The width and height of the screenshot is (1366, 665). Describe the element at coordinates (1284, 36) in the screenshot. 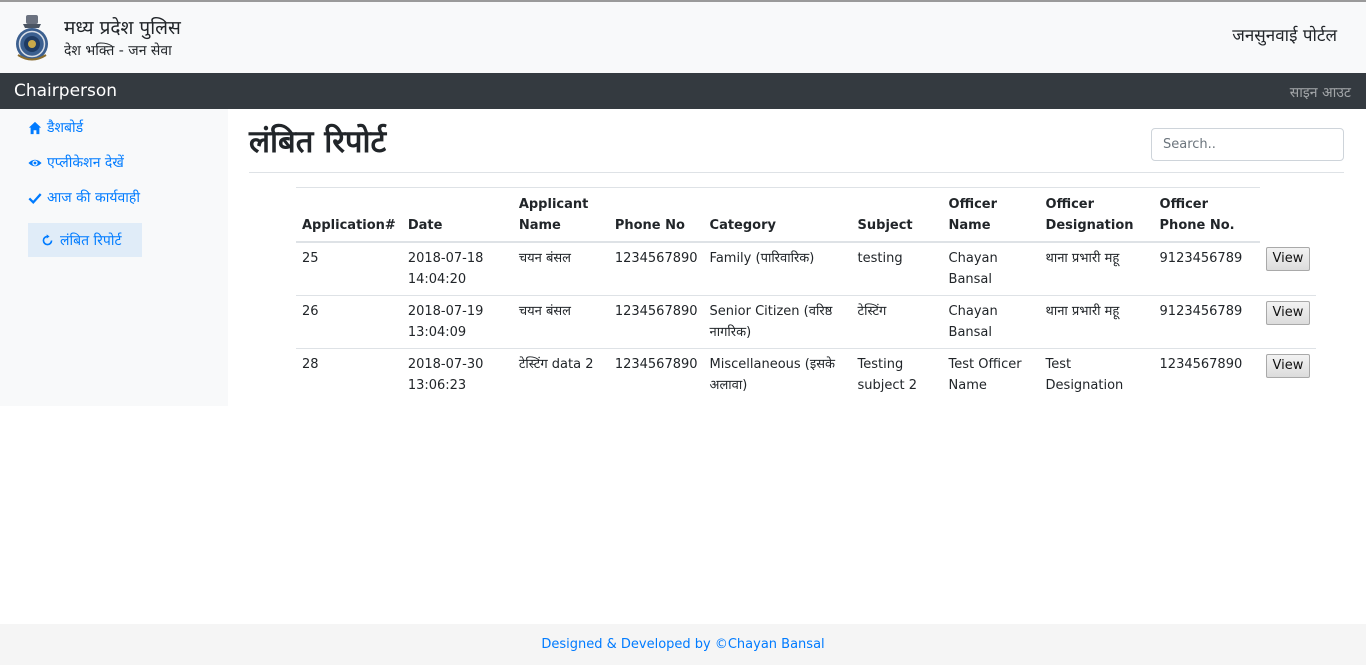

I see `portal-name: जनसुनवाई पोर्टल` at that location.